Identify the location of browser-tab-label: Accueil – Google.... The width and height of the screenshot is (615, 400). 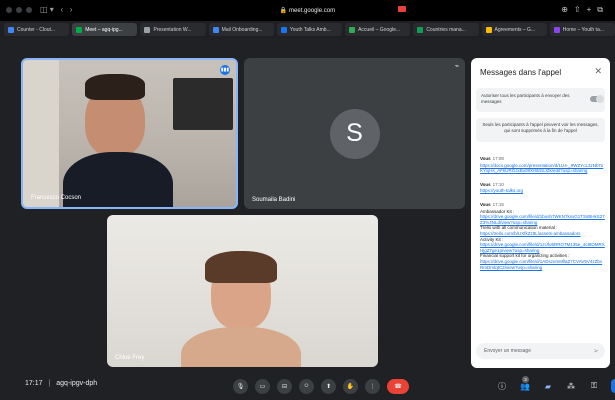
(379, 29).